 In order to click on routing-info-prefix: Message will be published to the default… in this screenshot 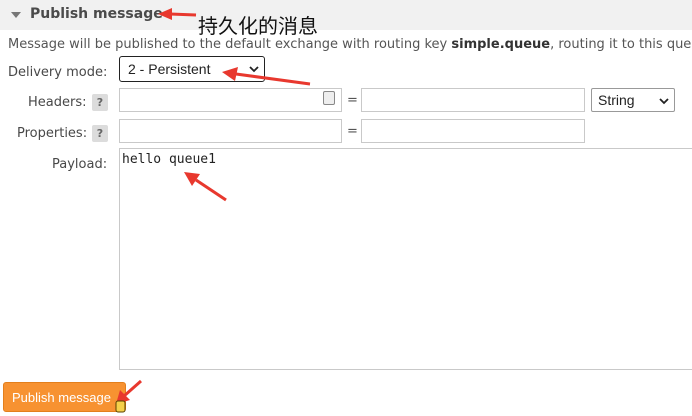, I will do `click(230, 44)`.